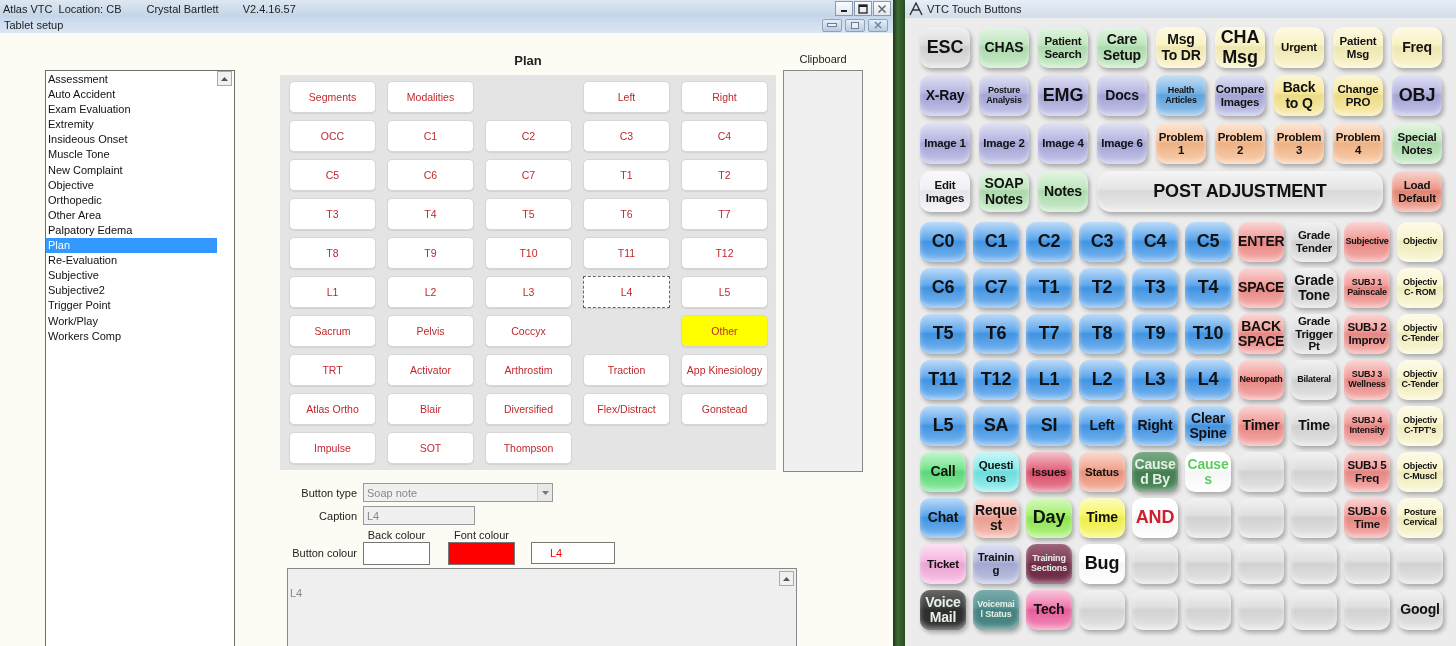  Describe the element at coordinates (1417, 47) in the screenshot. I see `touch-button: Freq` at that location.